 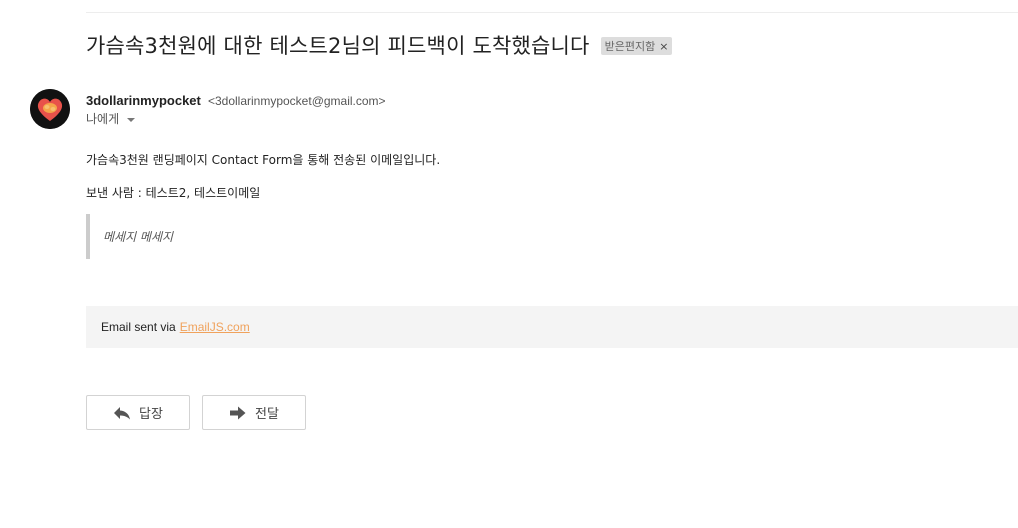 What do you see at coordinates (138, 412) in the screenshot?
I see `reply-button: 답장` at bounding box center [138, 412].